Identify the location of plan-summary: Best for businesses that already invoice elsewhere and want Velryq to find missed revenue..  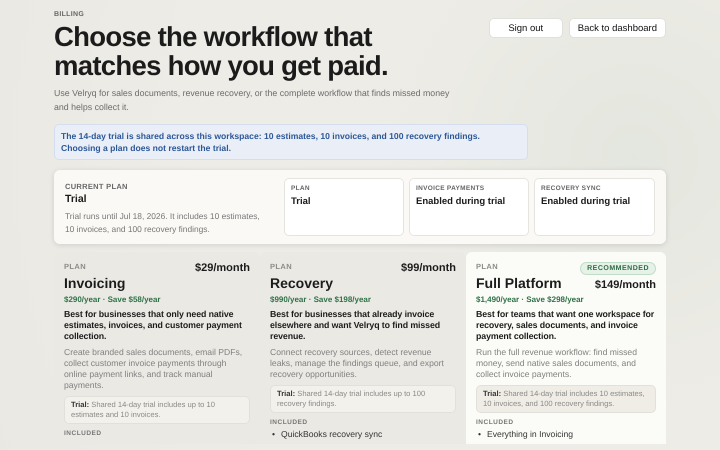
(356, 325).